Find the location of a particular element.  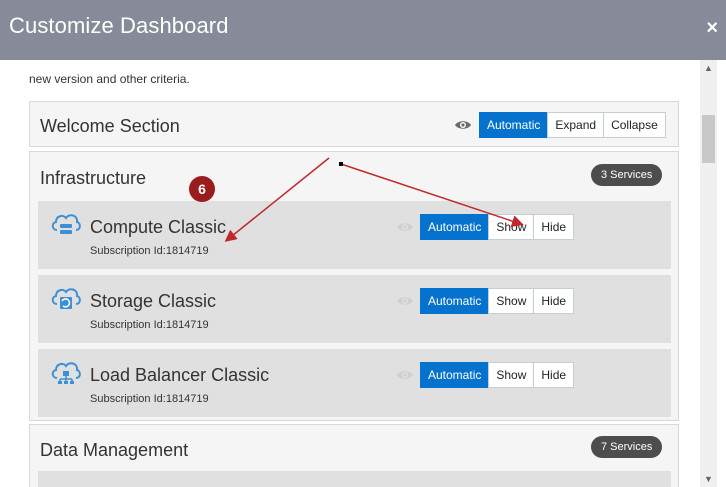

load-balancer-cloud-icon is located at coordinates (66, 373).